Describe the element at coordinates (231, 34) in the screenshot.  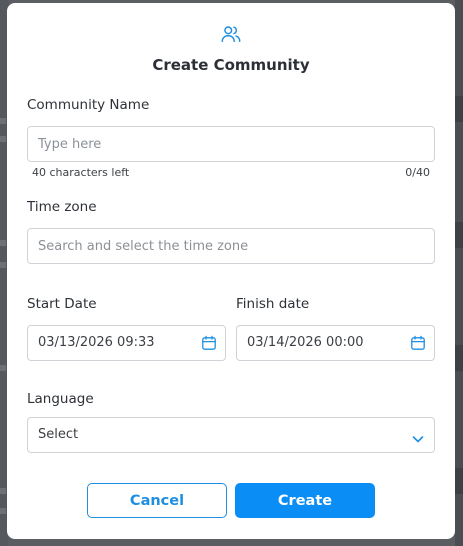
I see `users-icon` at that location.